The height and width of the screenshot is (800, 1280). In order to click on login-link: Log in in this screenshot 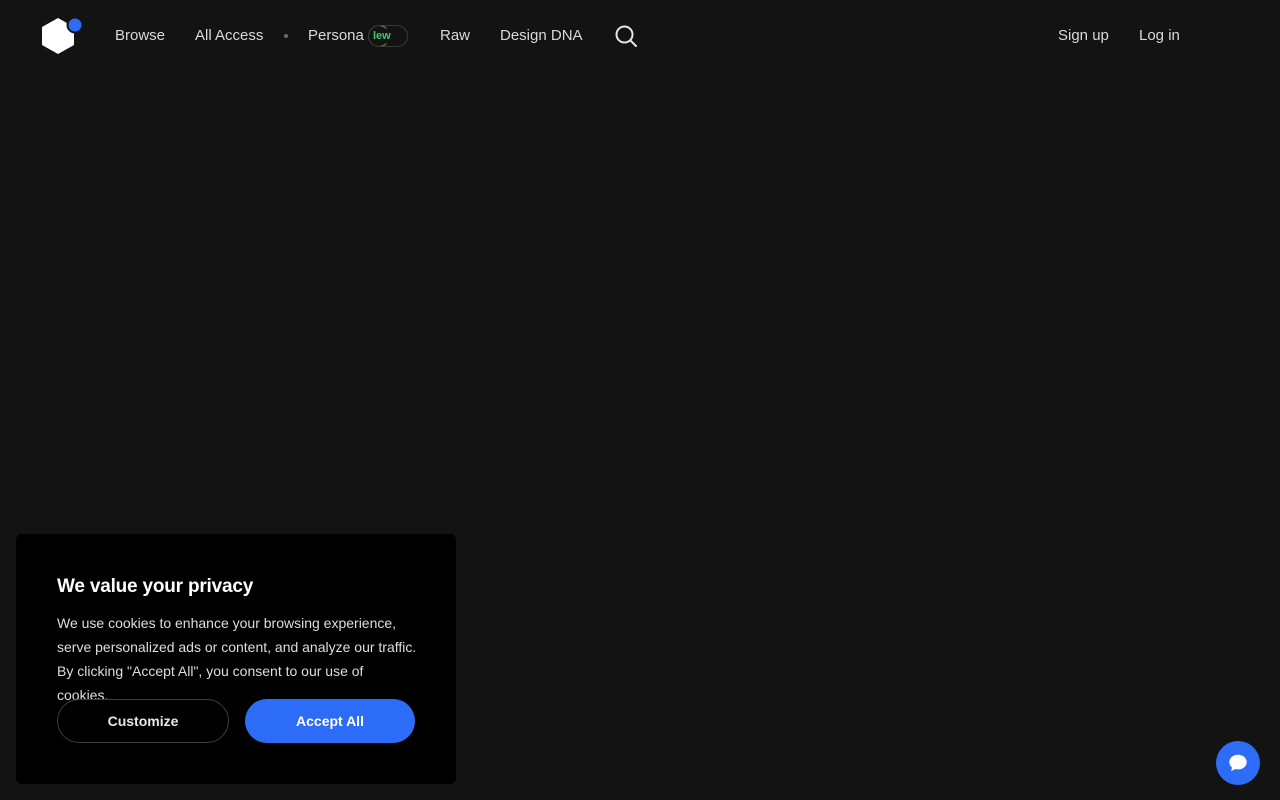, I will do `click(1159, 36)`.